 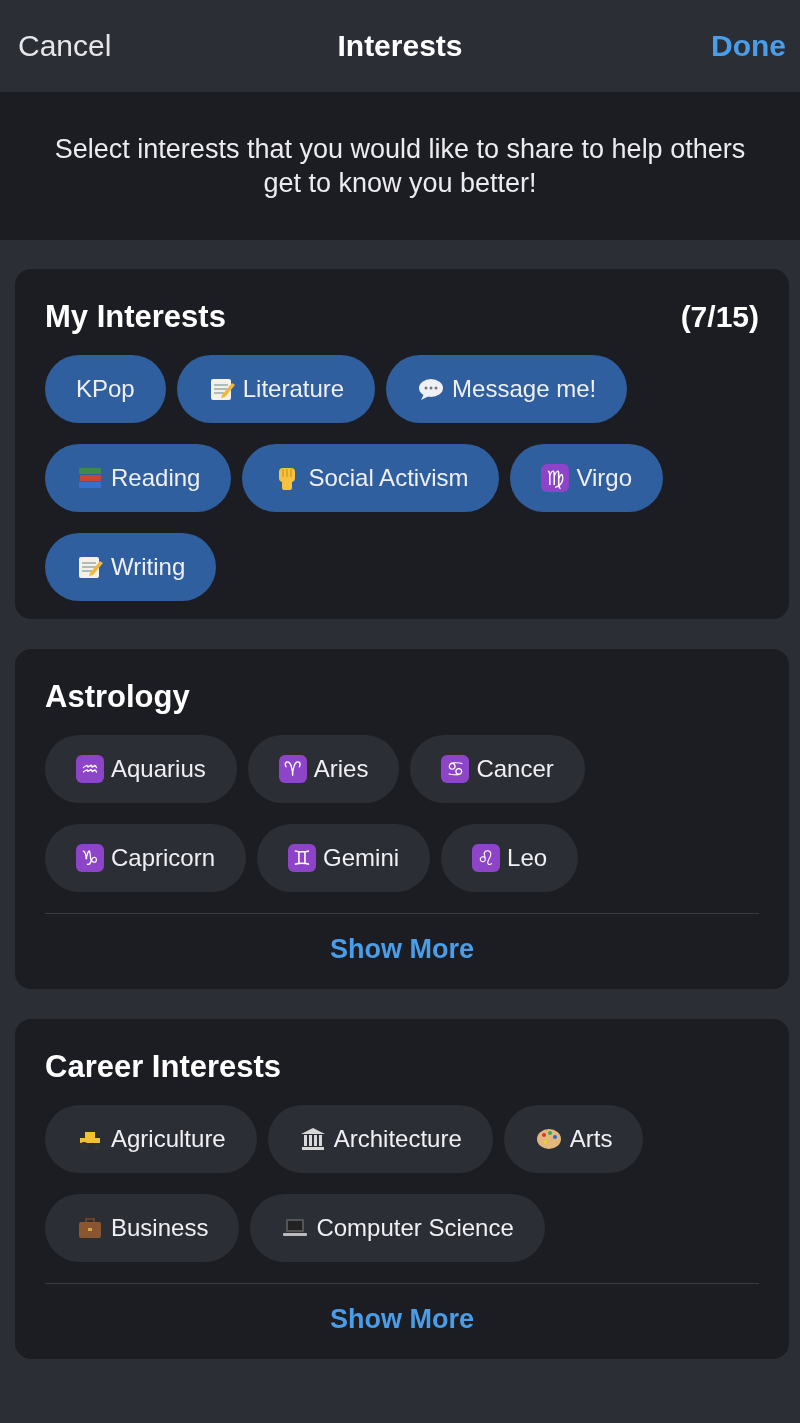 What do you see at coordinates (292, 769) in the screenshot?
I see `zodiac-sign: ♈` at bounding box center [292, 769].